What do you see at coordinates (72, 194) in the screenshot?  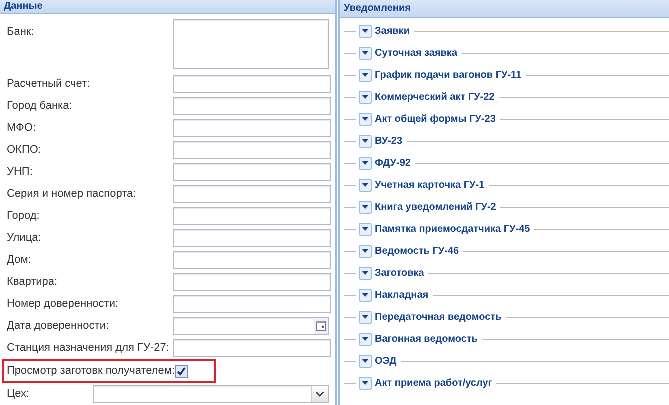 I see `field-label: Серия и номер паспорта:` at bounding box center [72, 194].